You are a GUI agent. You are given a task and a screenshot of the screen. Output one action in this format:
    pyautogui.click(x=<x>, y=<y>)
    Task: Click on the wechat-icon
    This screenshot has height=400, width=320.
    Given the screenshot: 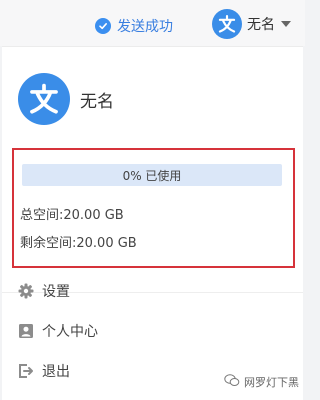 What is the action you would take?
    pyautogui.click(x=232, y=382)
    